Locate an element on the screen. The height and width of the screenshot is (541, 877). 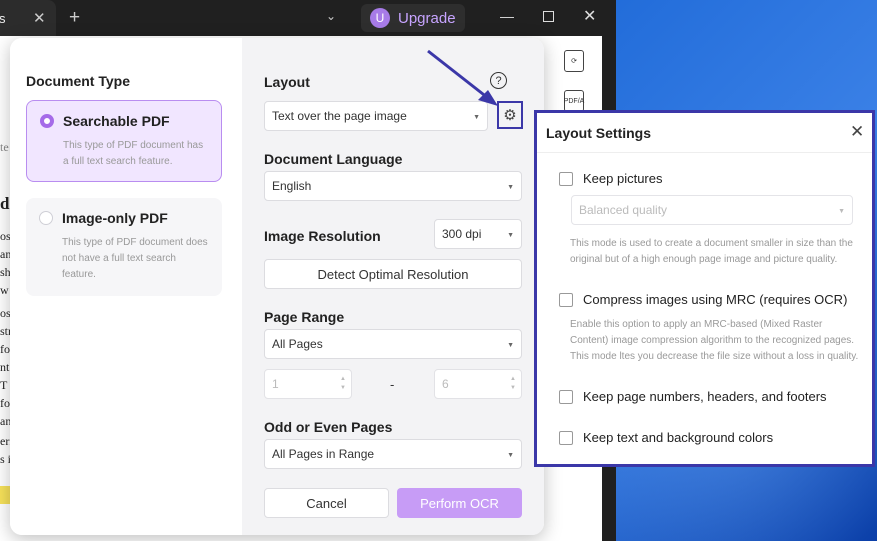
convert-icon: ⟳ is located at coordinates (574, 61).